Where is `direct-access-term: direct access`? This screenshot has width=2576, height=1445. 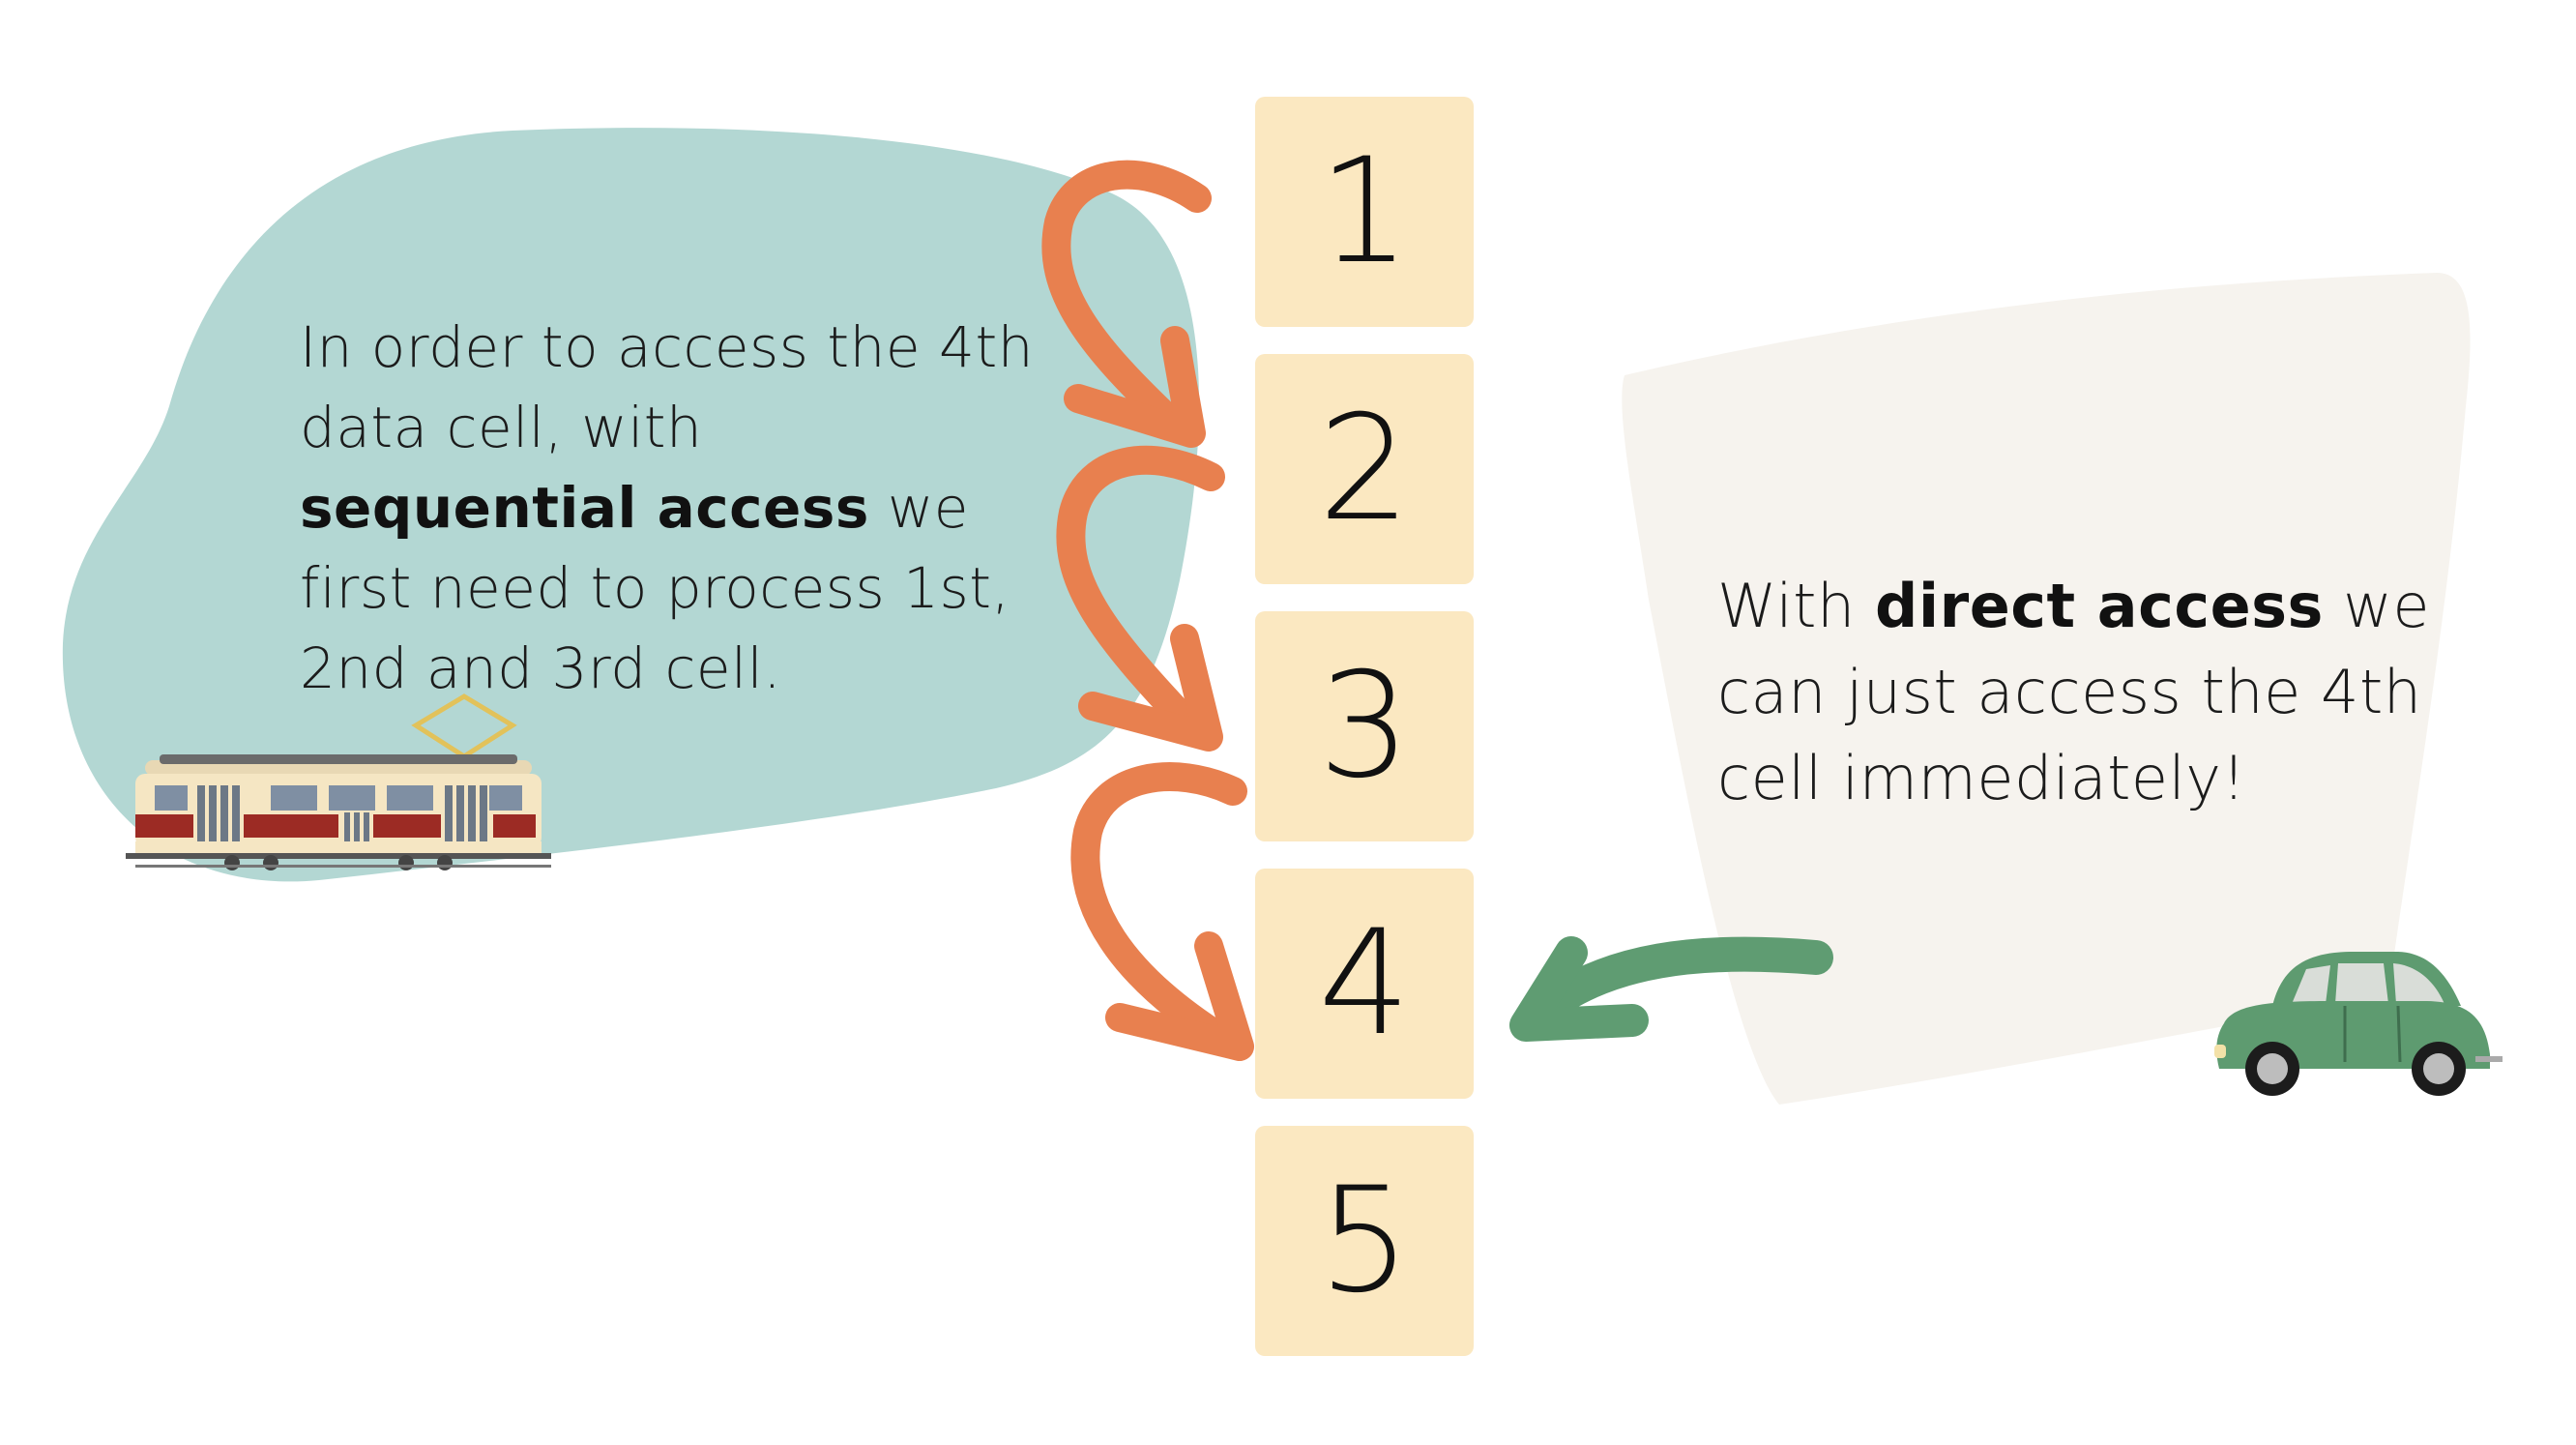 direct-access-term: direct access is located at coordinates (2099, 606).